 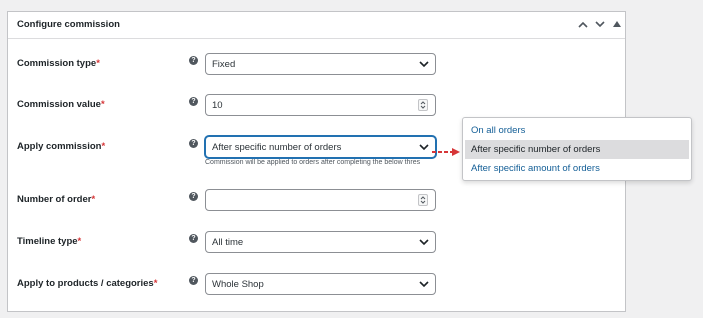 What do you see at coordinates (56, 199) in the screenshot?
I see `number-of-order-label: Number of order*` at bounding box center [56, 199].